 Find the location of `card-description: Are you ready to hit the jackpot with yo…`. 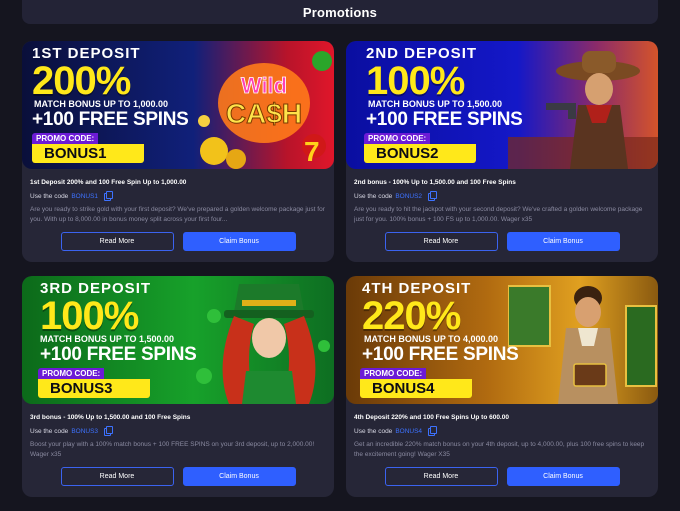

card-description: Are you ready to hit the jackpot with yo… is located at coordinates (498, 214).